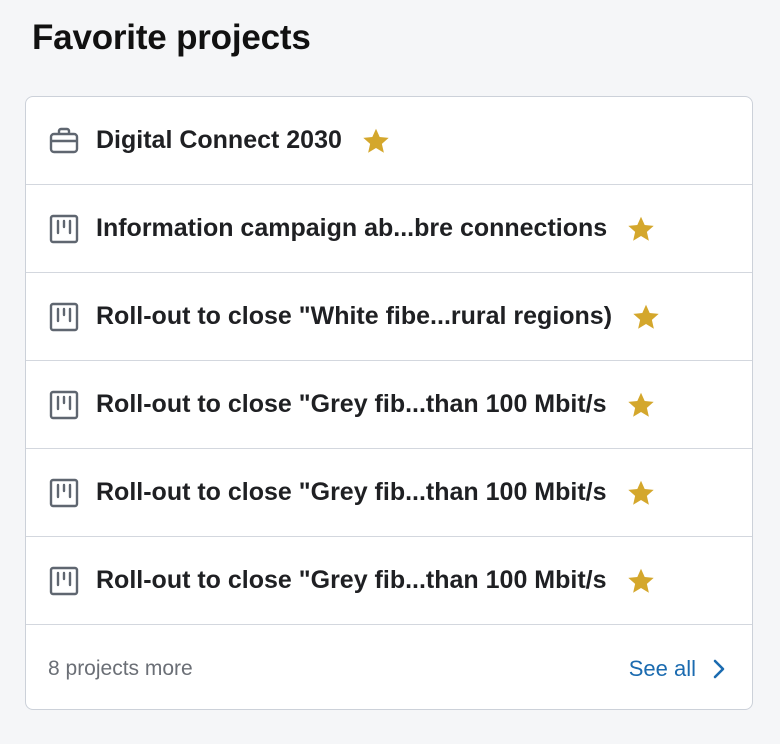 Image resolution: width=780 pixels, height=744 pixels. Describe the element at coordinates (389, 667) in the screenshot. I see `card-footer: 8 projects more See all` at that location.